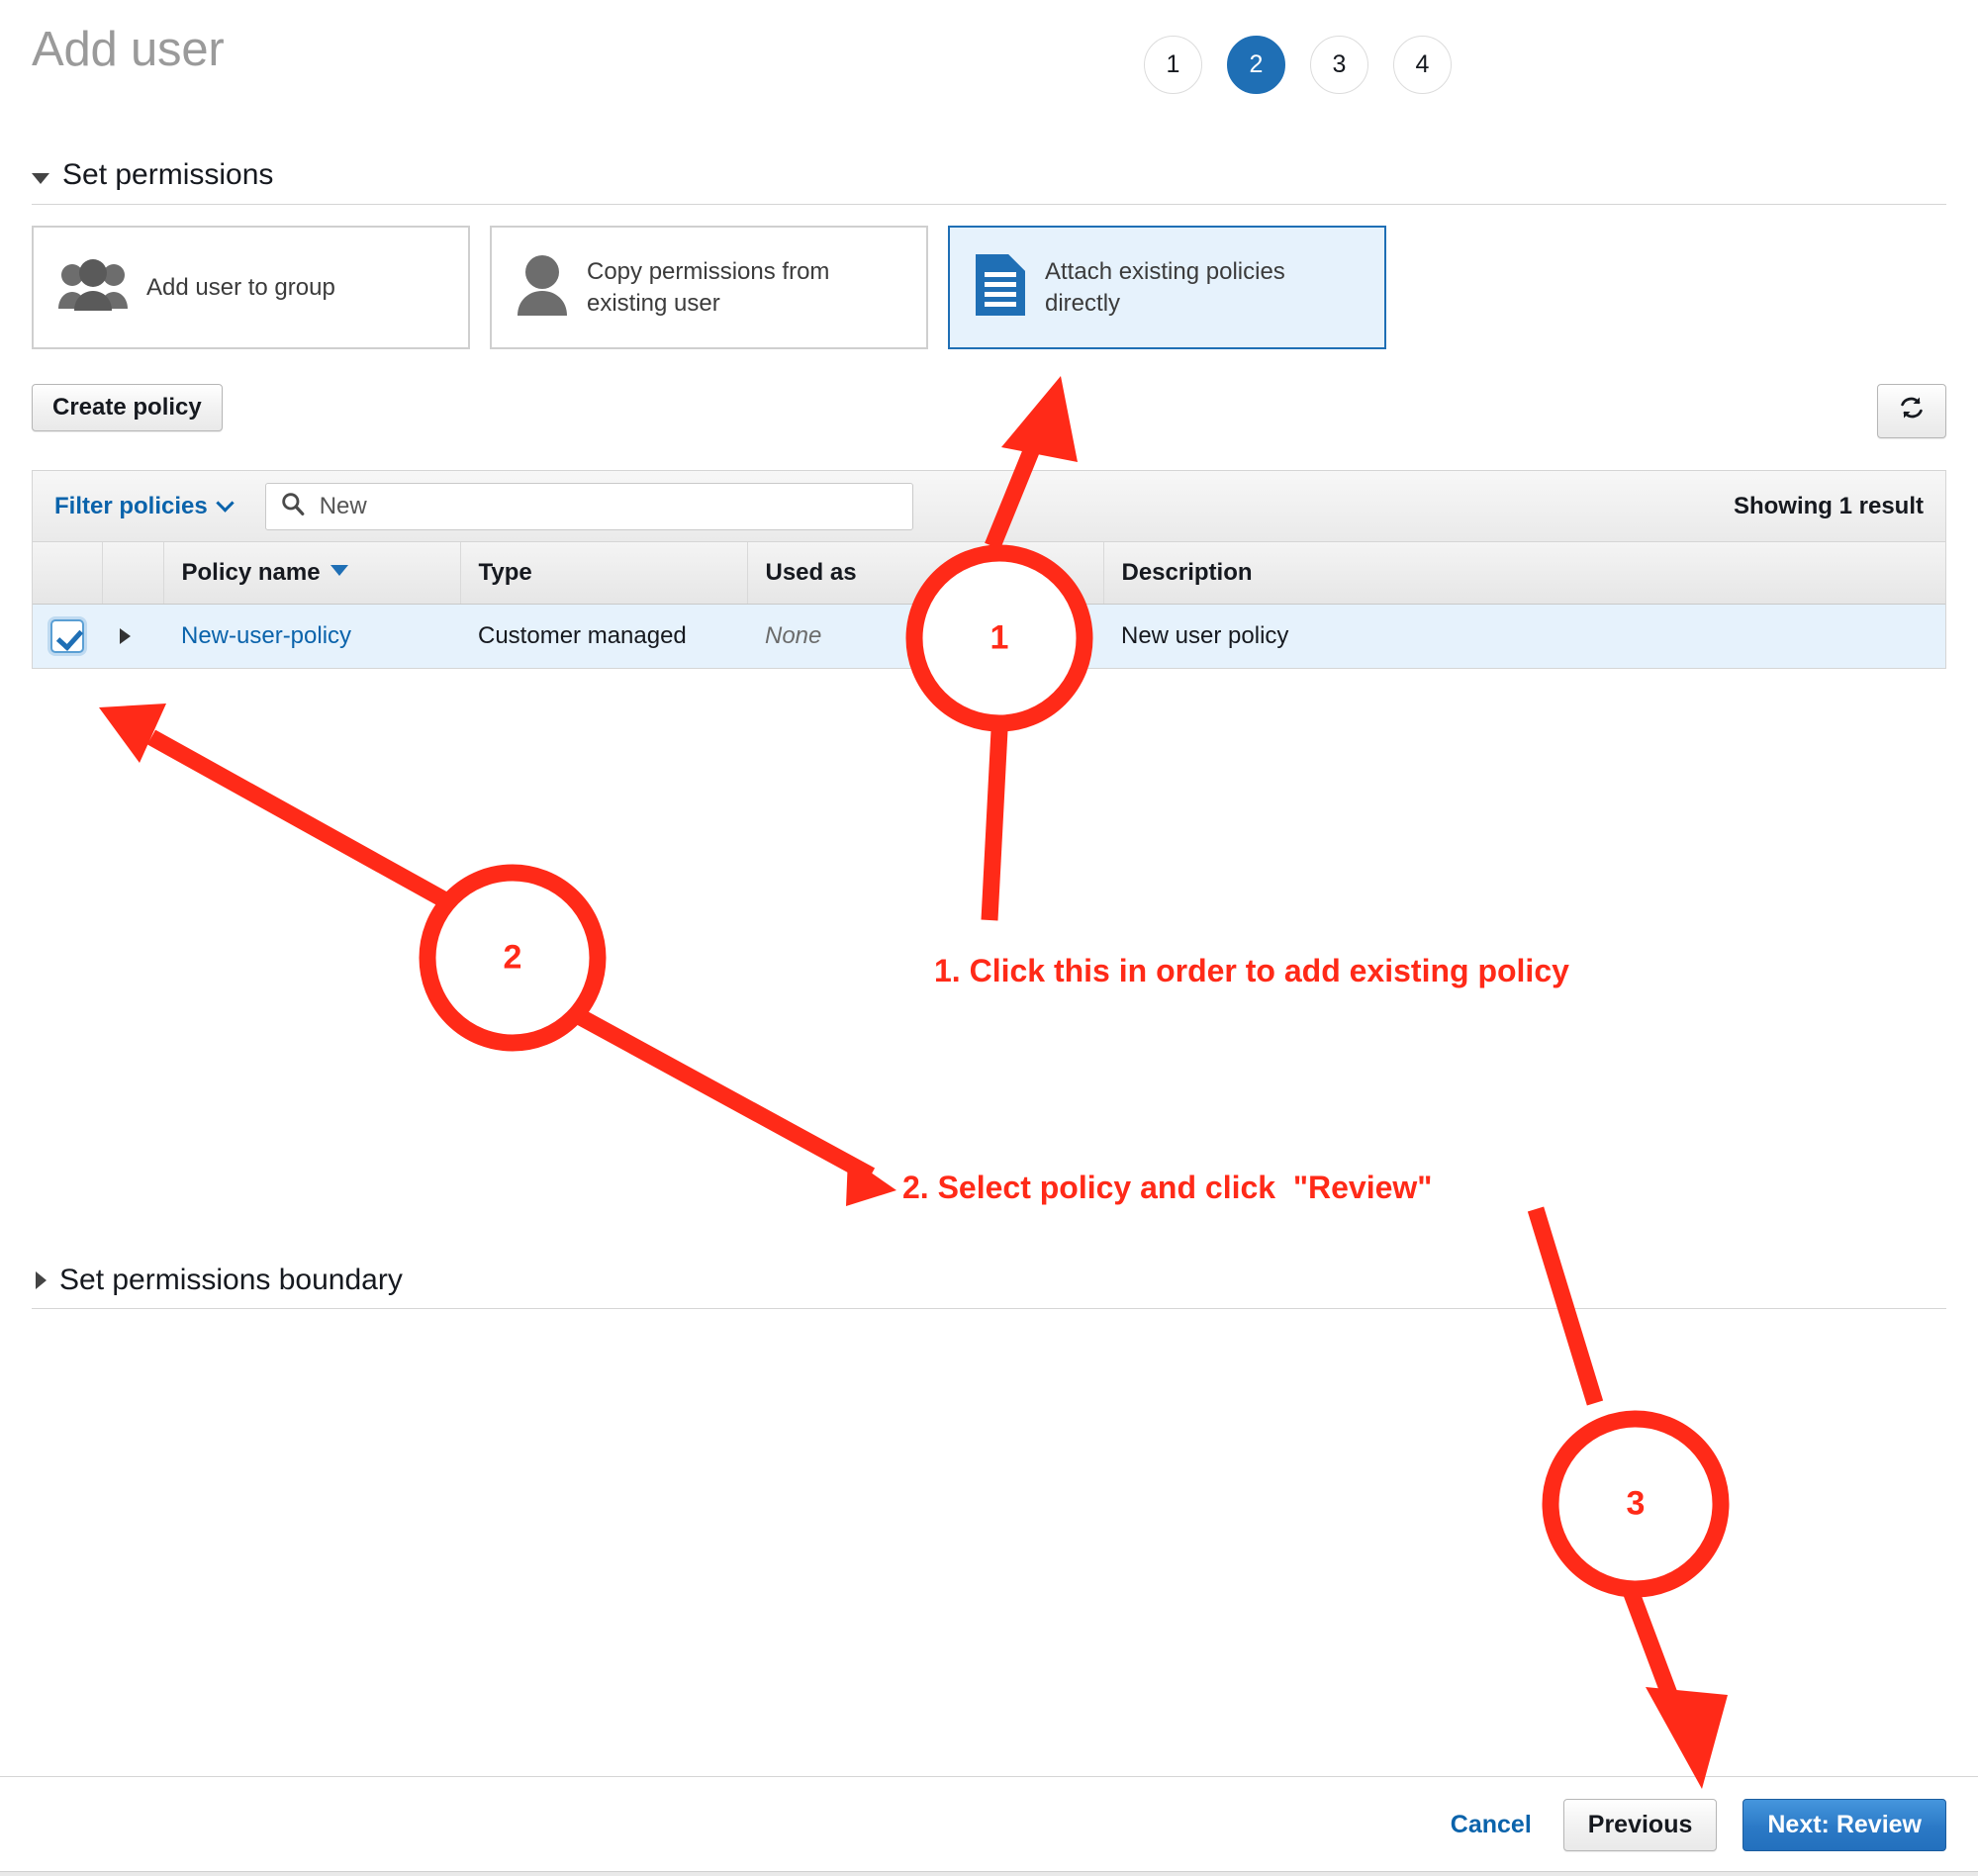  Describe the element at coordinates (542, 287) in the screenshot. I see `user-icon` at that location.